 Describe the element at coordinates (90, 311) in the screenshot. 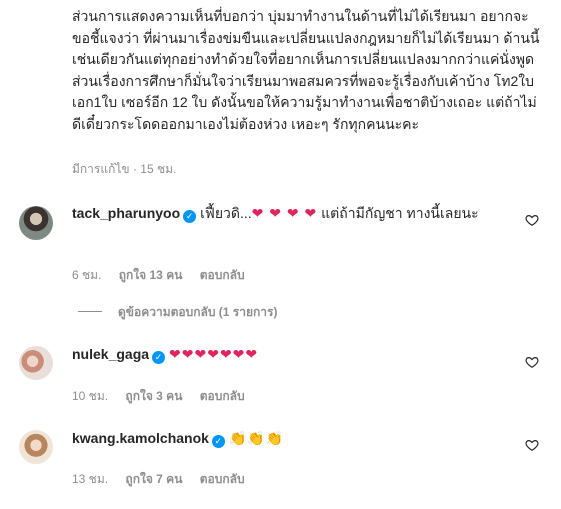

I see `divider-dash` at that location.